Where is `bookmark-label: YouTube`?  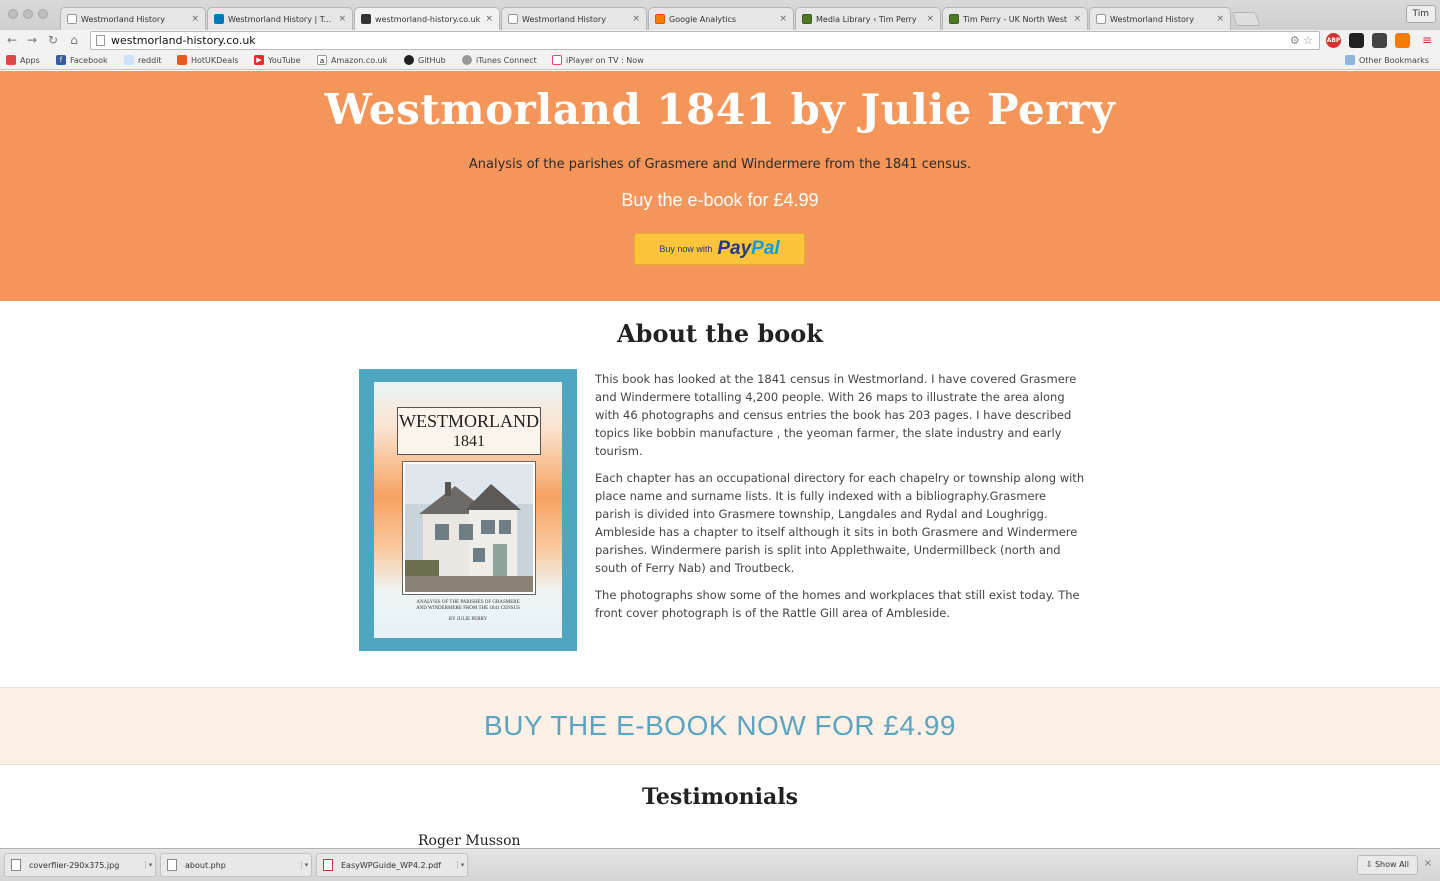 bookmark-label: YouTube is located at coordinates (284, 60).